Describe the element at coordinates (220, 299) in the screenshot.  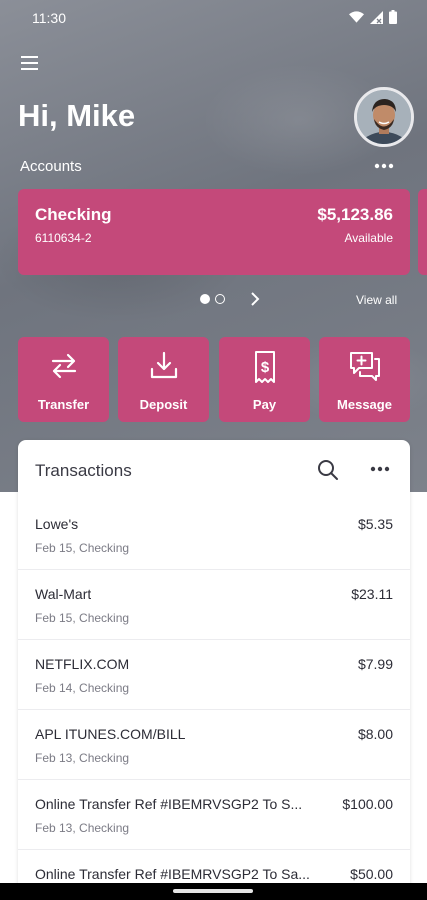
I see `pager-dot` at that location.